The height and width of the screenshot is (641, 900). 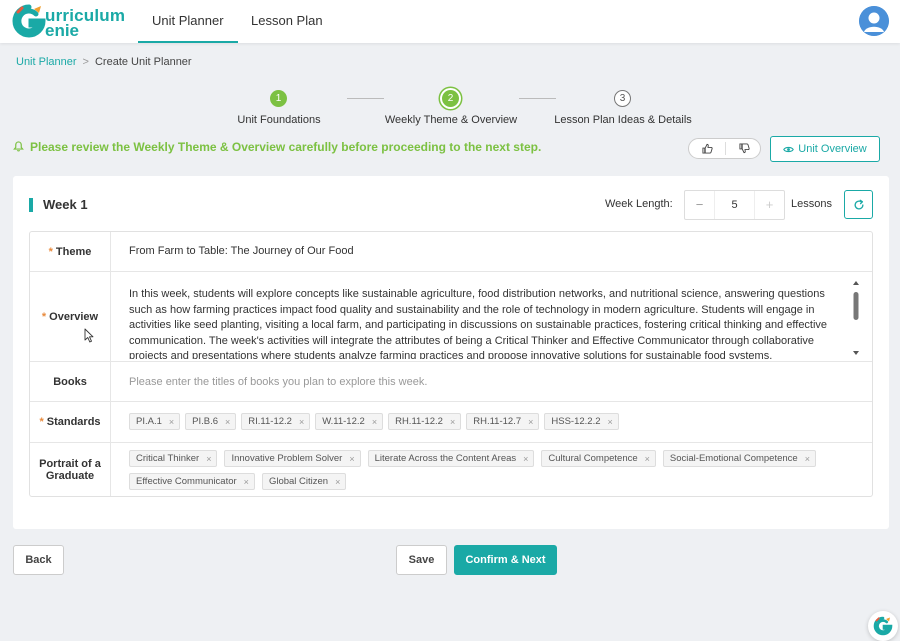 What do you see at coordinates (421, 560) in the screenshot?
I see `save-button: Save` at bounding box center [421, 560].